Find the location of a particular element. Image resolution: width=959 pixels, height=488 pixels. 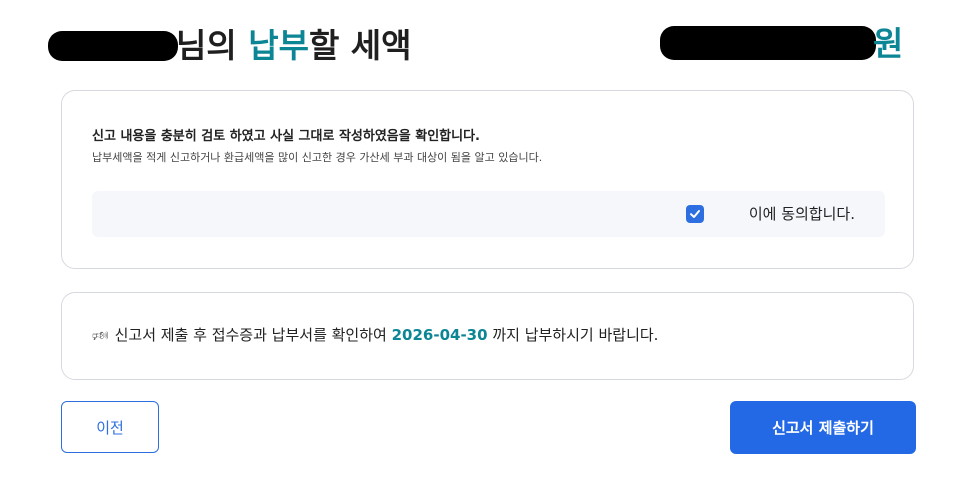

title-suffix-2: 할 세액 is located at coordinates (360, 45).